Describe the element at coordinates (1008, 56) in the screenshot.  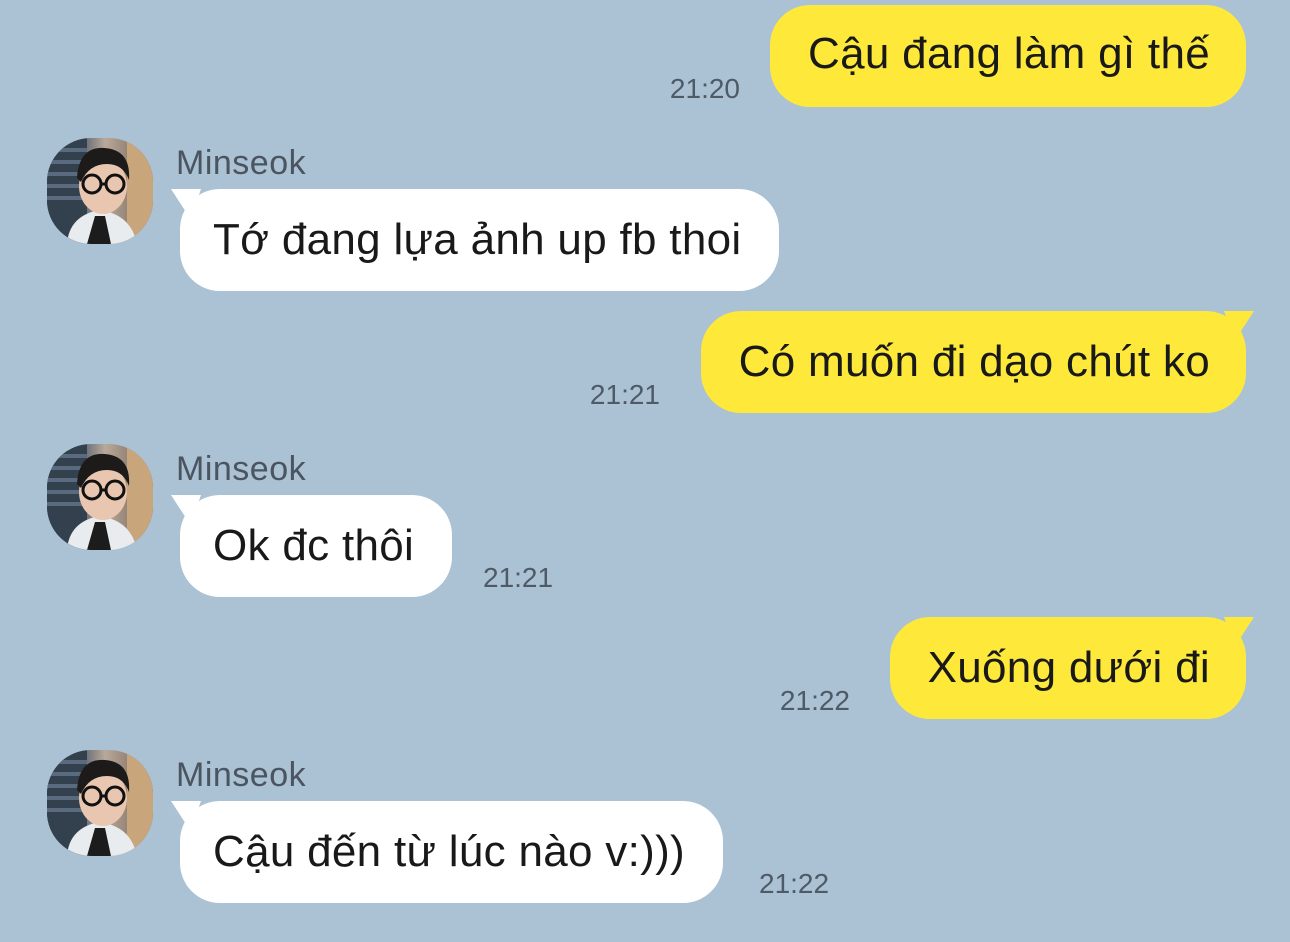
I see `message-bubble-outgoing: Cậu đang làm gì thế` at that location.